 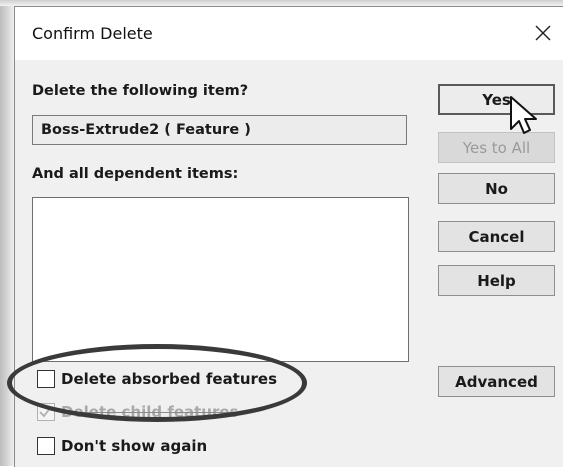 I want to click on delete-absorbed-checkbox, so click(x=46, y=379).